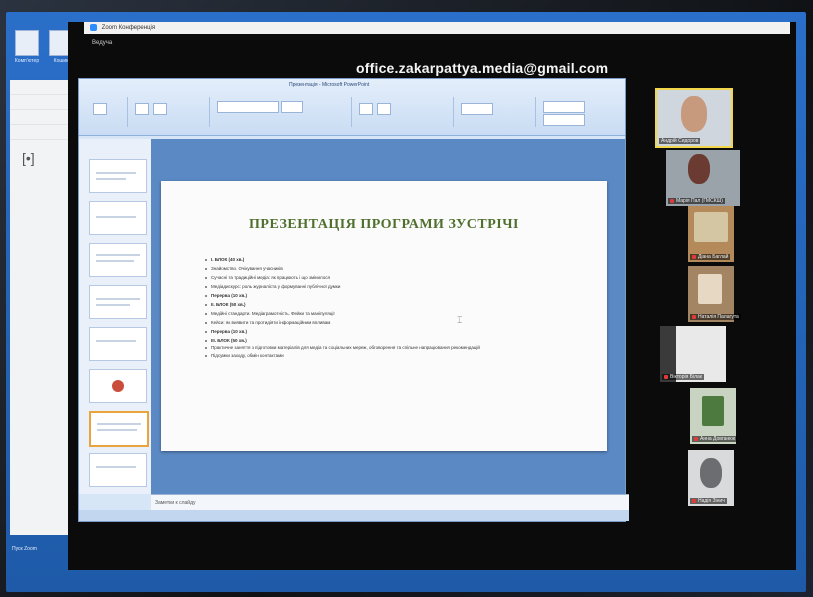 The height and width of the screenshot is (597, 813). I want to click on participant-tile: Надія Зінич, so click(711, 478).